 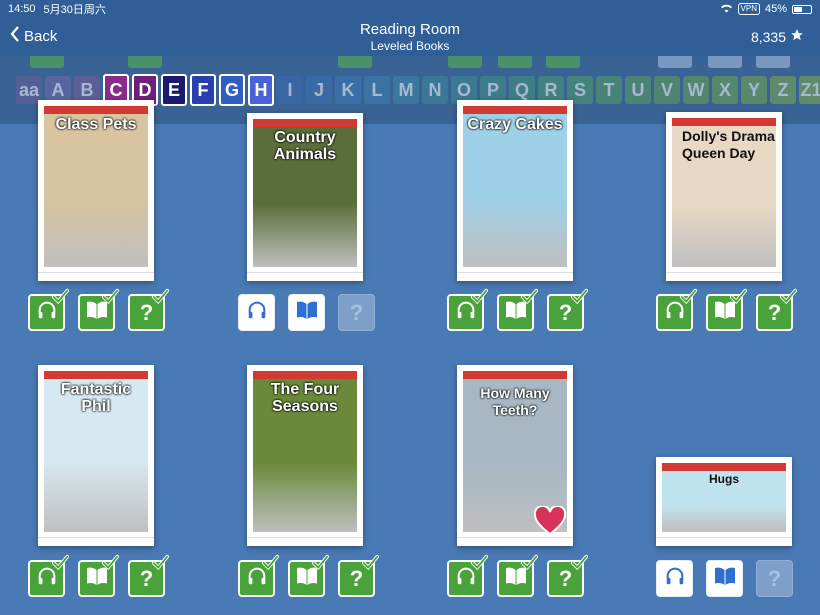 What do you see at coordinates (809, 90) in the screenshot?
I see `level-z1-button: Z1` at bounding box center [809, 90].